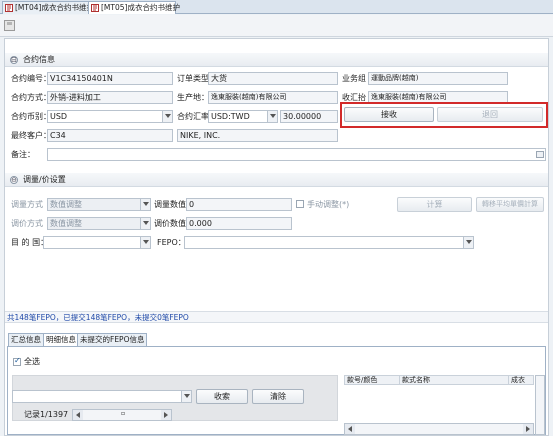 The width and height of the screenshot is (553, 436). I want to click on price-method-label: 调价方式, so click(27, 223).